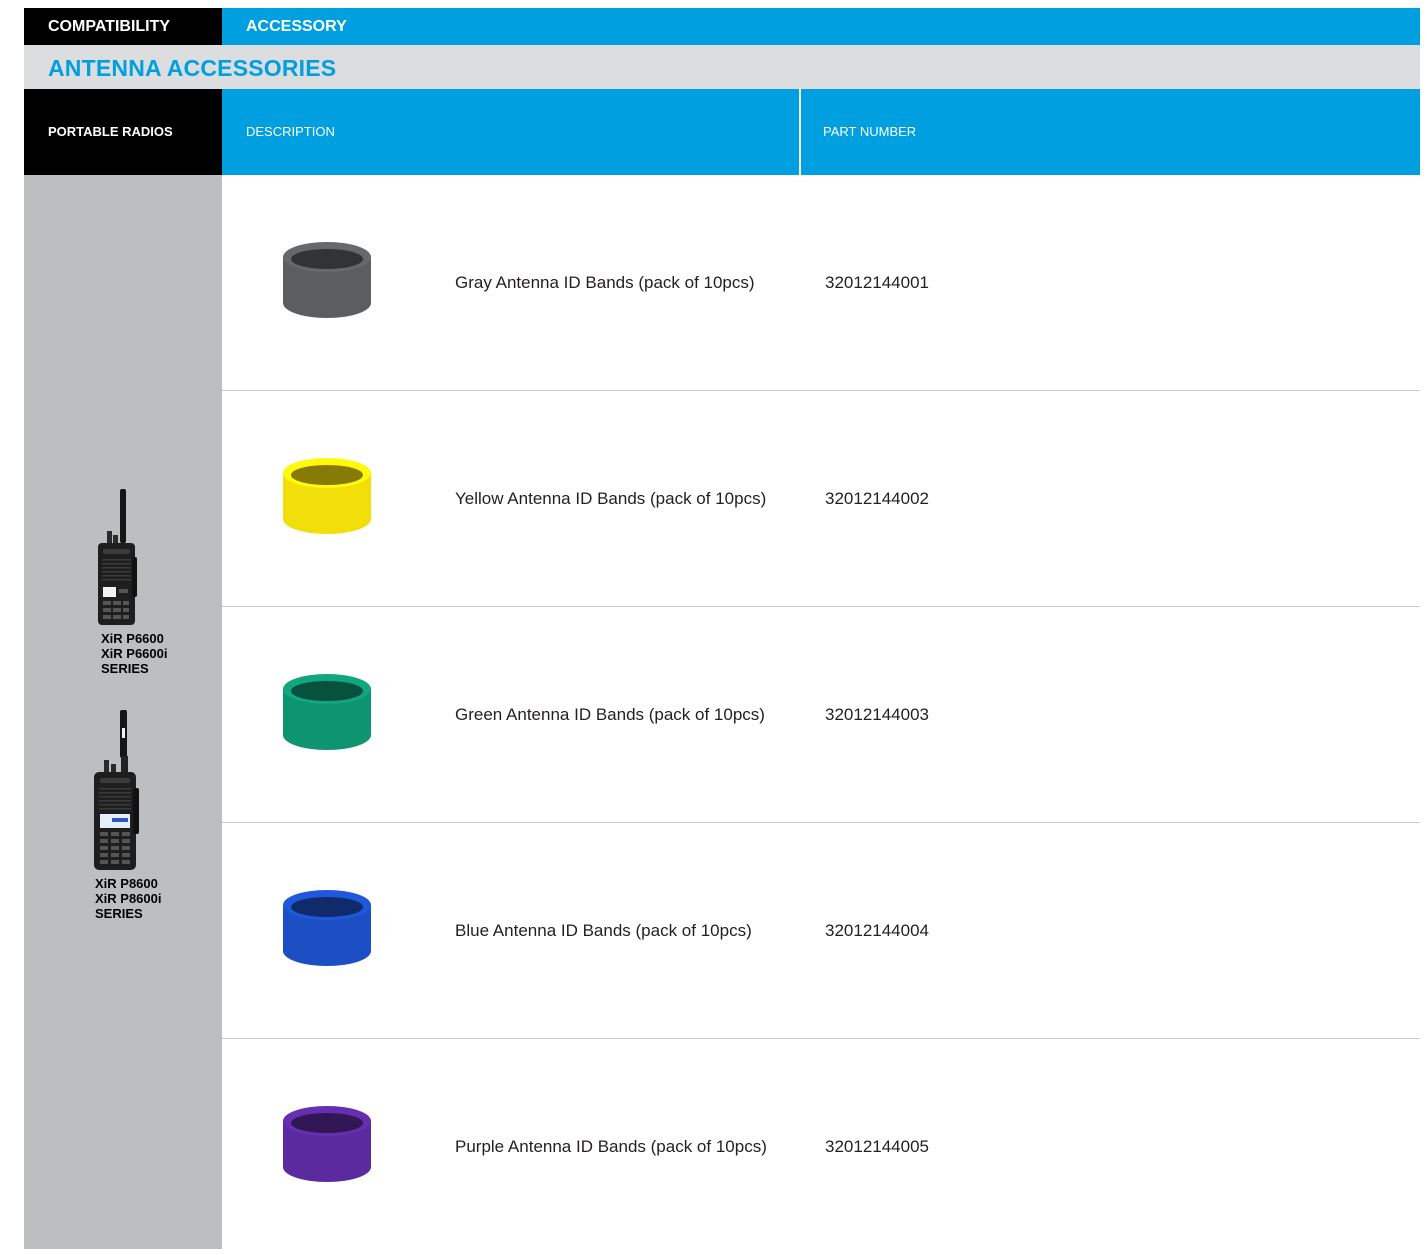  Describe the element at coordinates (877, 1146) in the screenshot. I see `product-part-number: 32012144005` at that location.